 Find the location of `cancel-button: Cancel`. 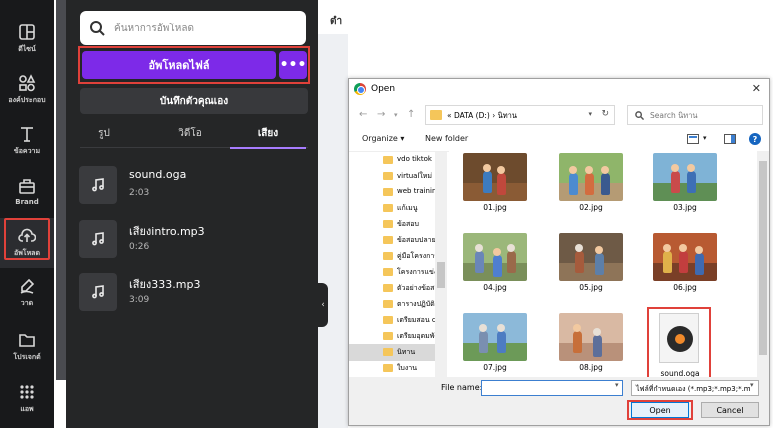

cancel-button: Cancel is located at coordinates (730, 410).